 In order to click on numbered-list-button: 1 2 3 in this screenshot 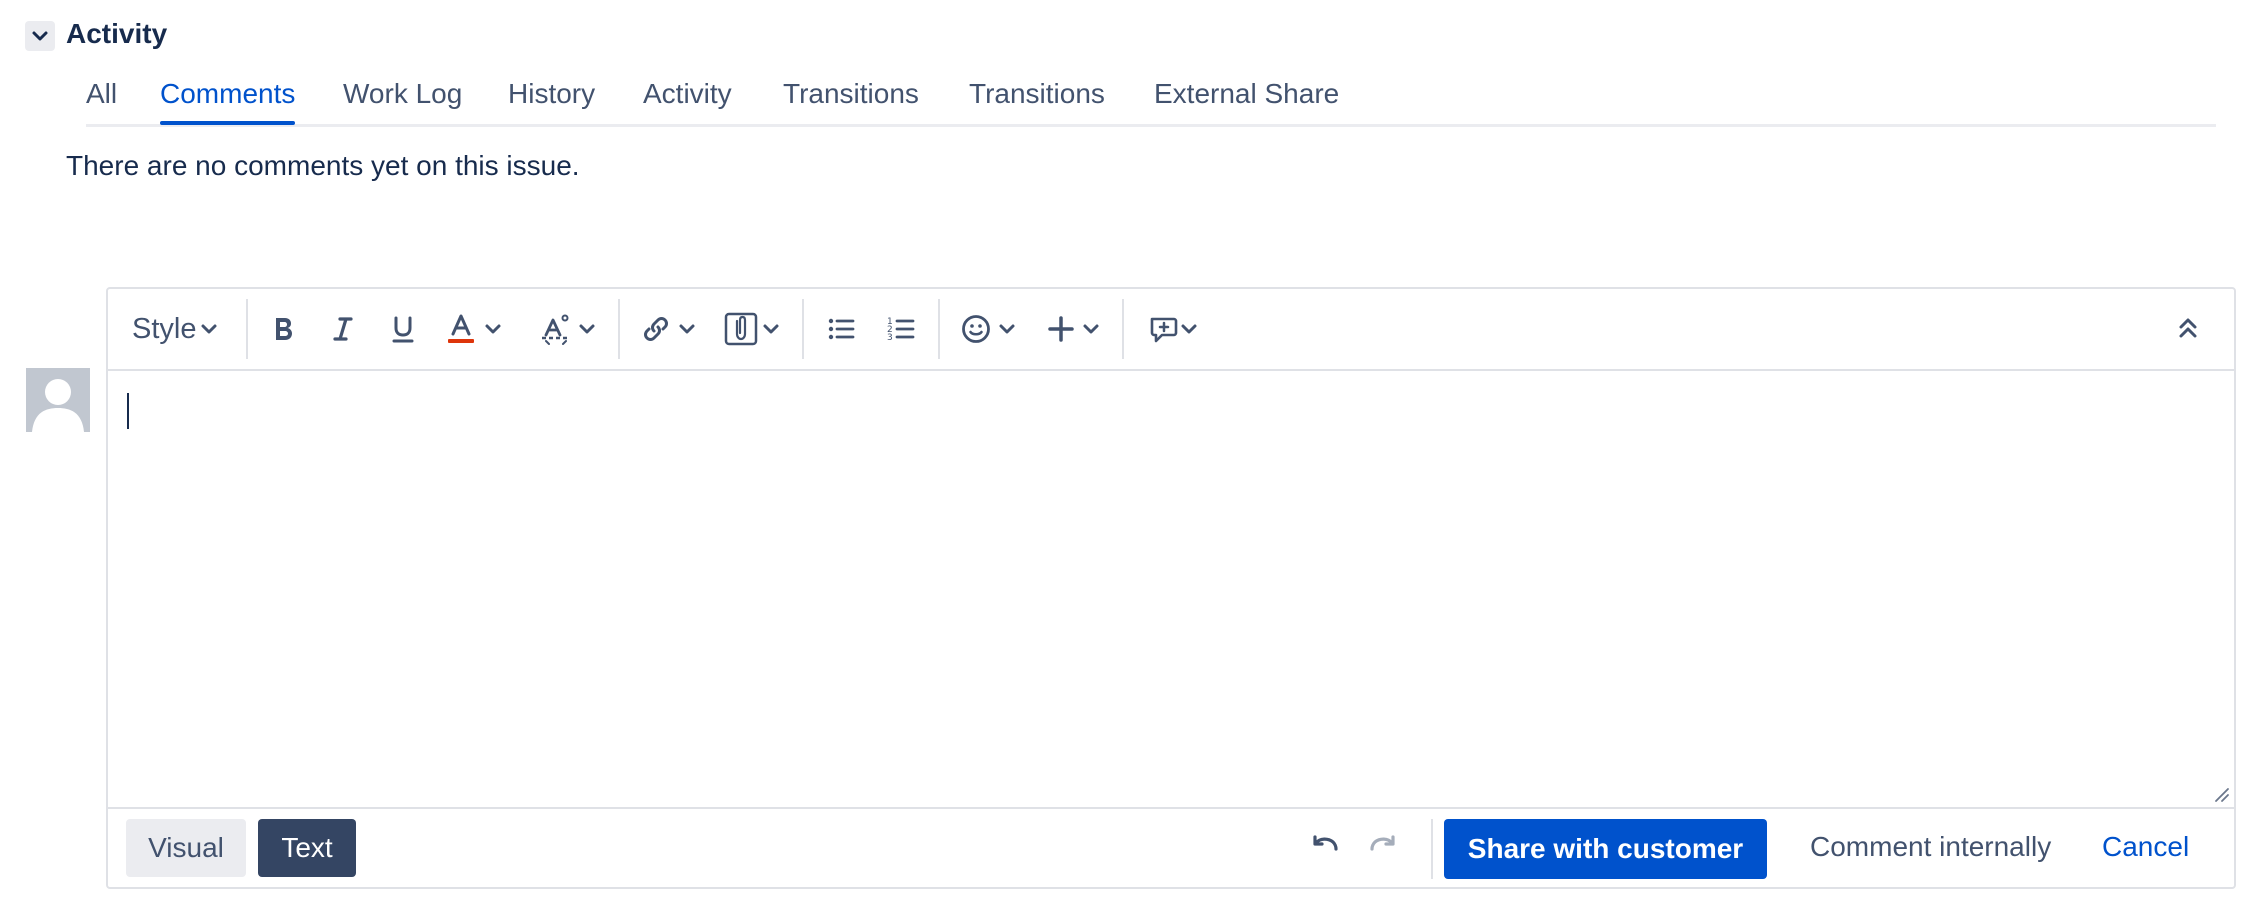, I will do `click(901, 329)`.